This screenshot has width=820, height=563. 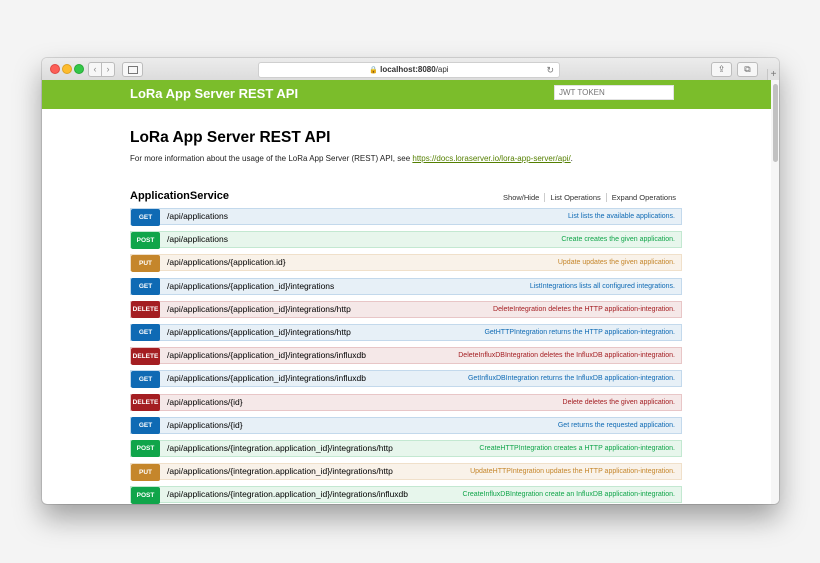 What do you see at coordinates (230, 137) in the screenshot?
I see `page-title: LoRa App Server REST API` at bounding box center [230, 137].